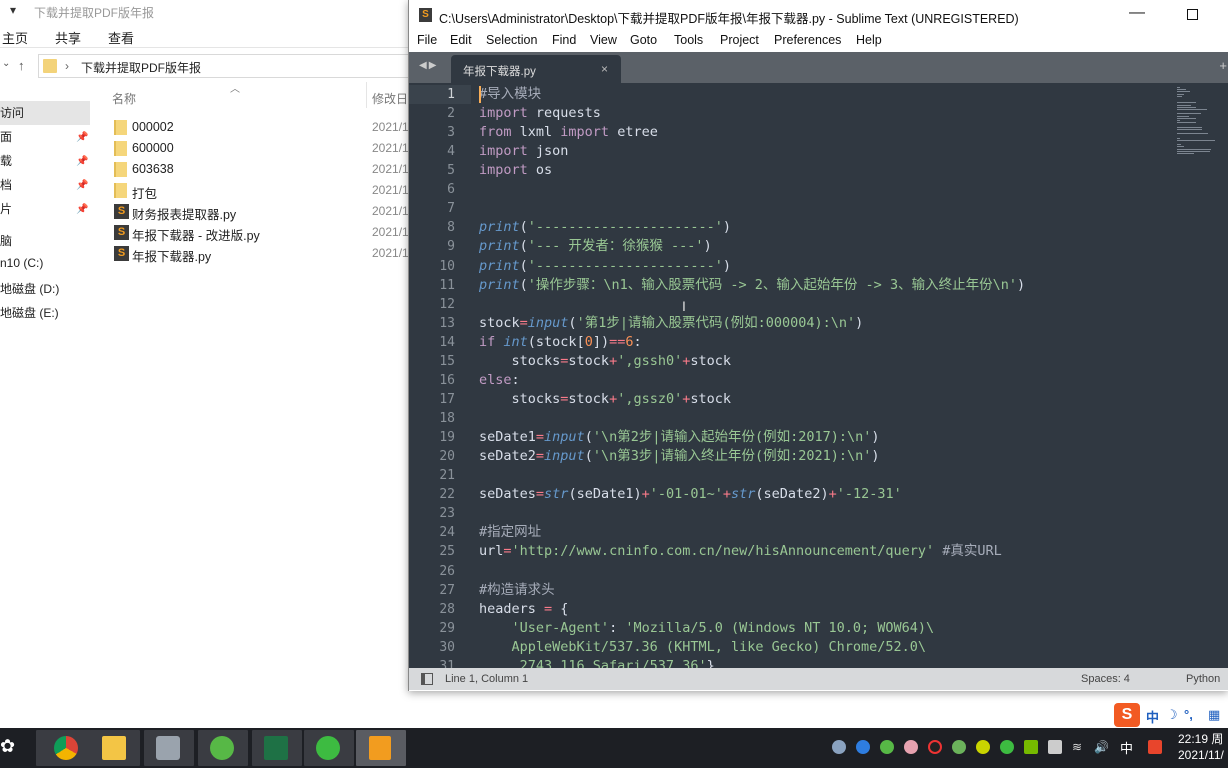 This screenshot has height=768, width=1228. I want to click on sidebar-item: 访问, so click(45, 115).